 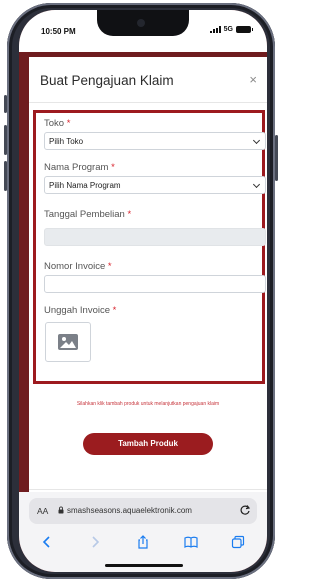 I want to click on back-icon, so click(x=47, y=542).